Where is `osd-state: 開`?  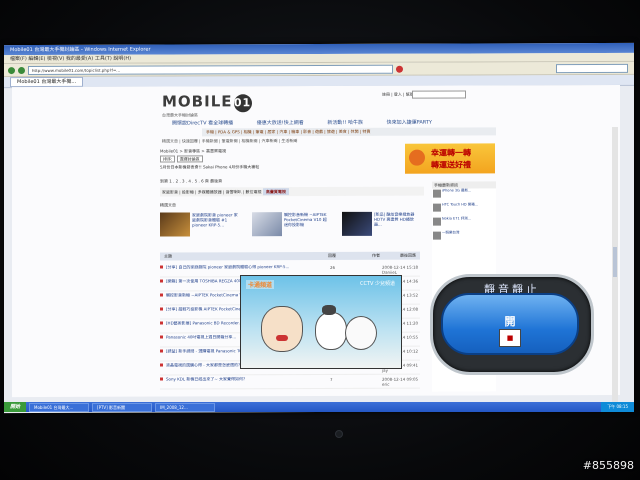
osd-state: 開 is located at coordinates (510, 321).